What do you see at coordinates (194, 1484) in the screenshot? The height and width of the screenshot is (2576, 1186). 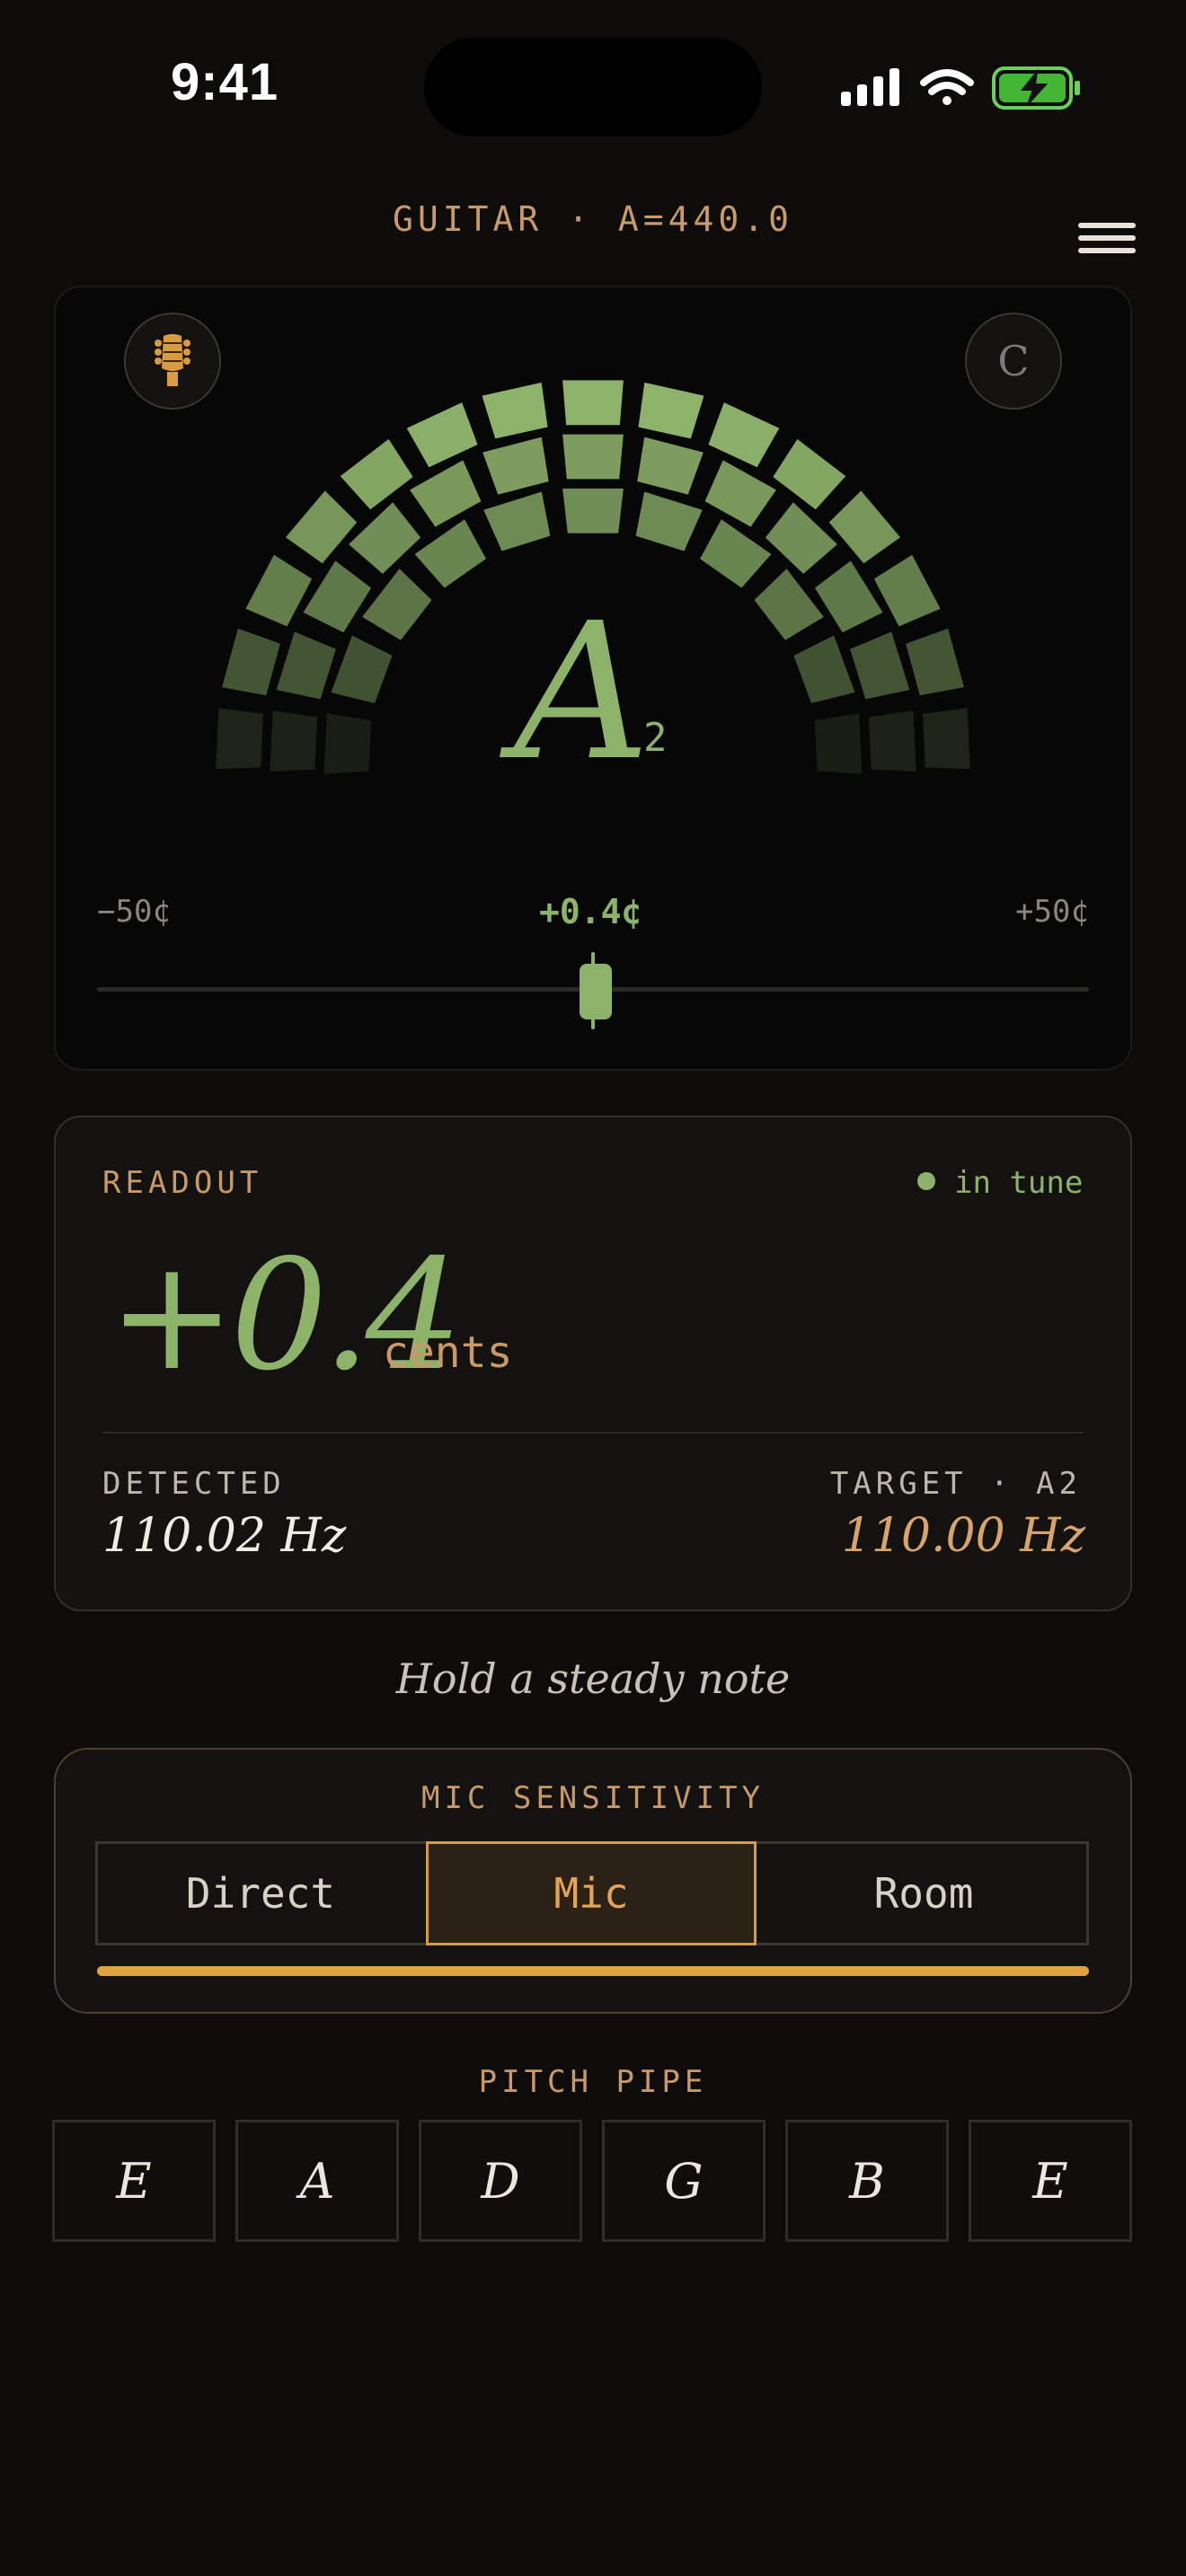 I see `detected-label: DETECTED` at bounding box center [194, 1484].